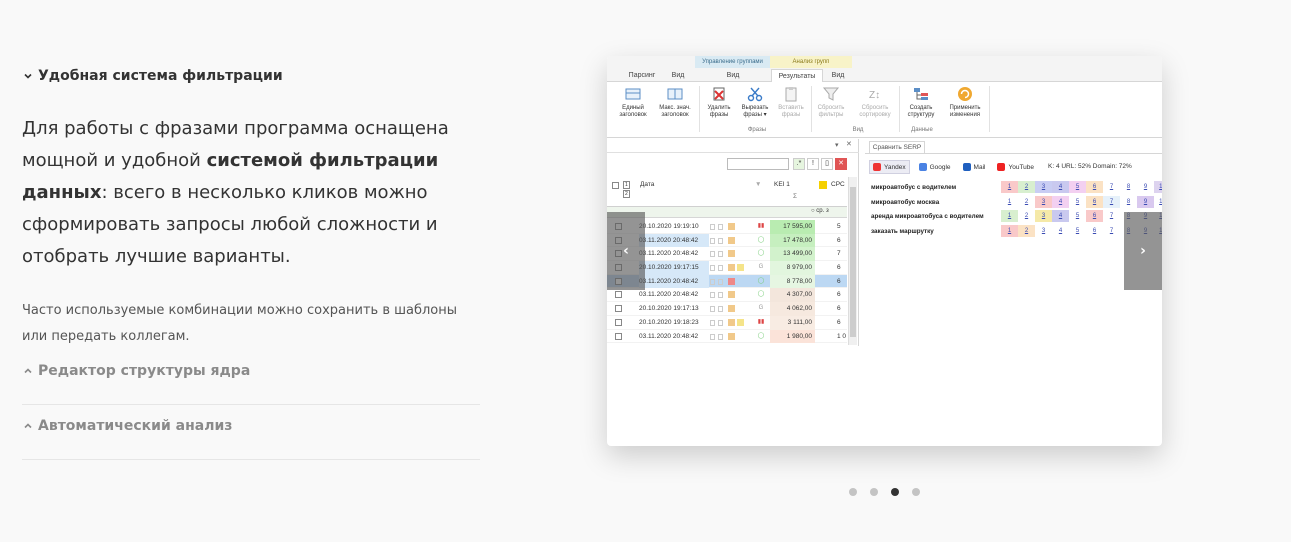  I want to click on slider-next-button: ›, so click(1143, 251).